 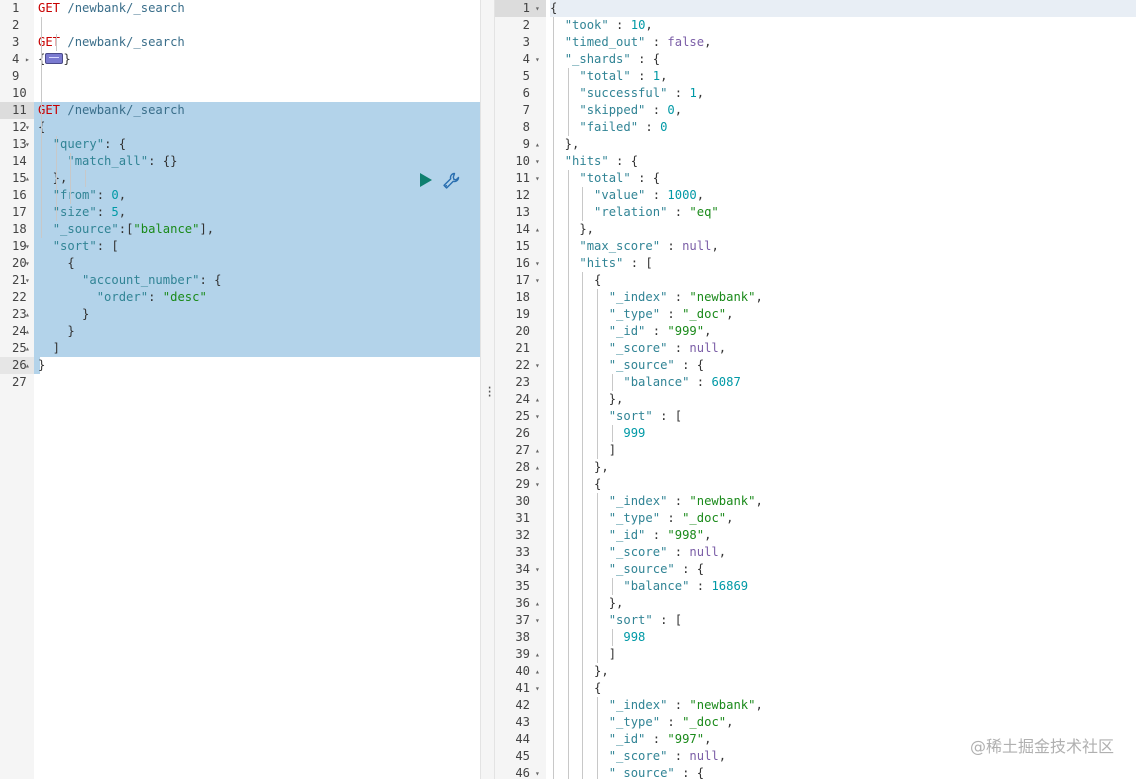 I want to click on request-code-line: ], so click(x=49, y=348).